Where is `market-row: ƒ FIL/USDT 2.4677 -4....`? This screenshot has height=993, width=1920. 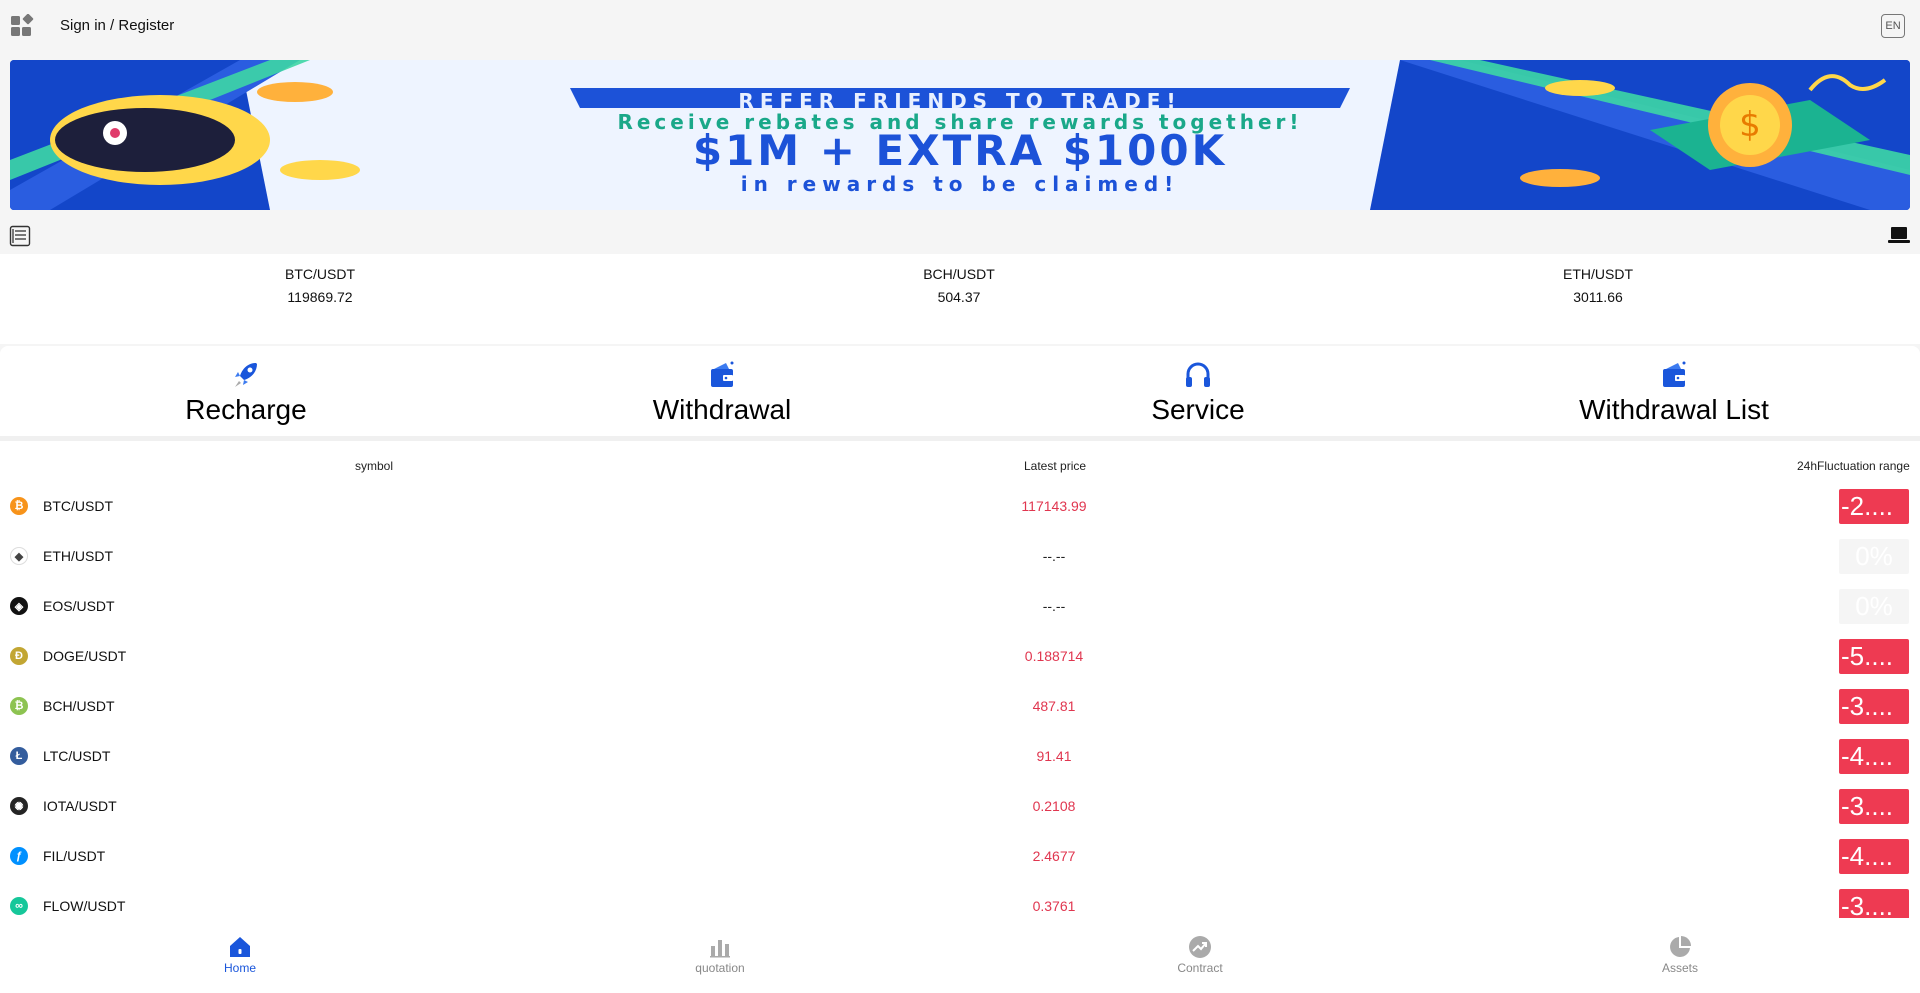
market-row: ƒ FIL/USDT 2.4677 -4.... is located at coordinates (960, 855).